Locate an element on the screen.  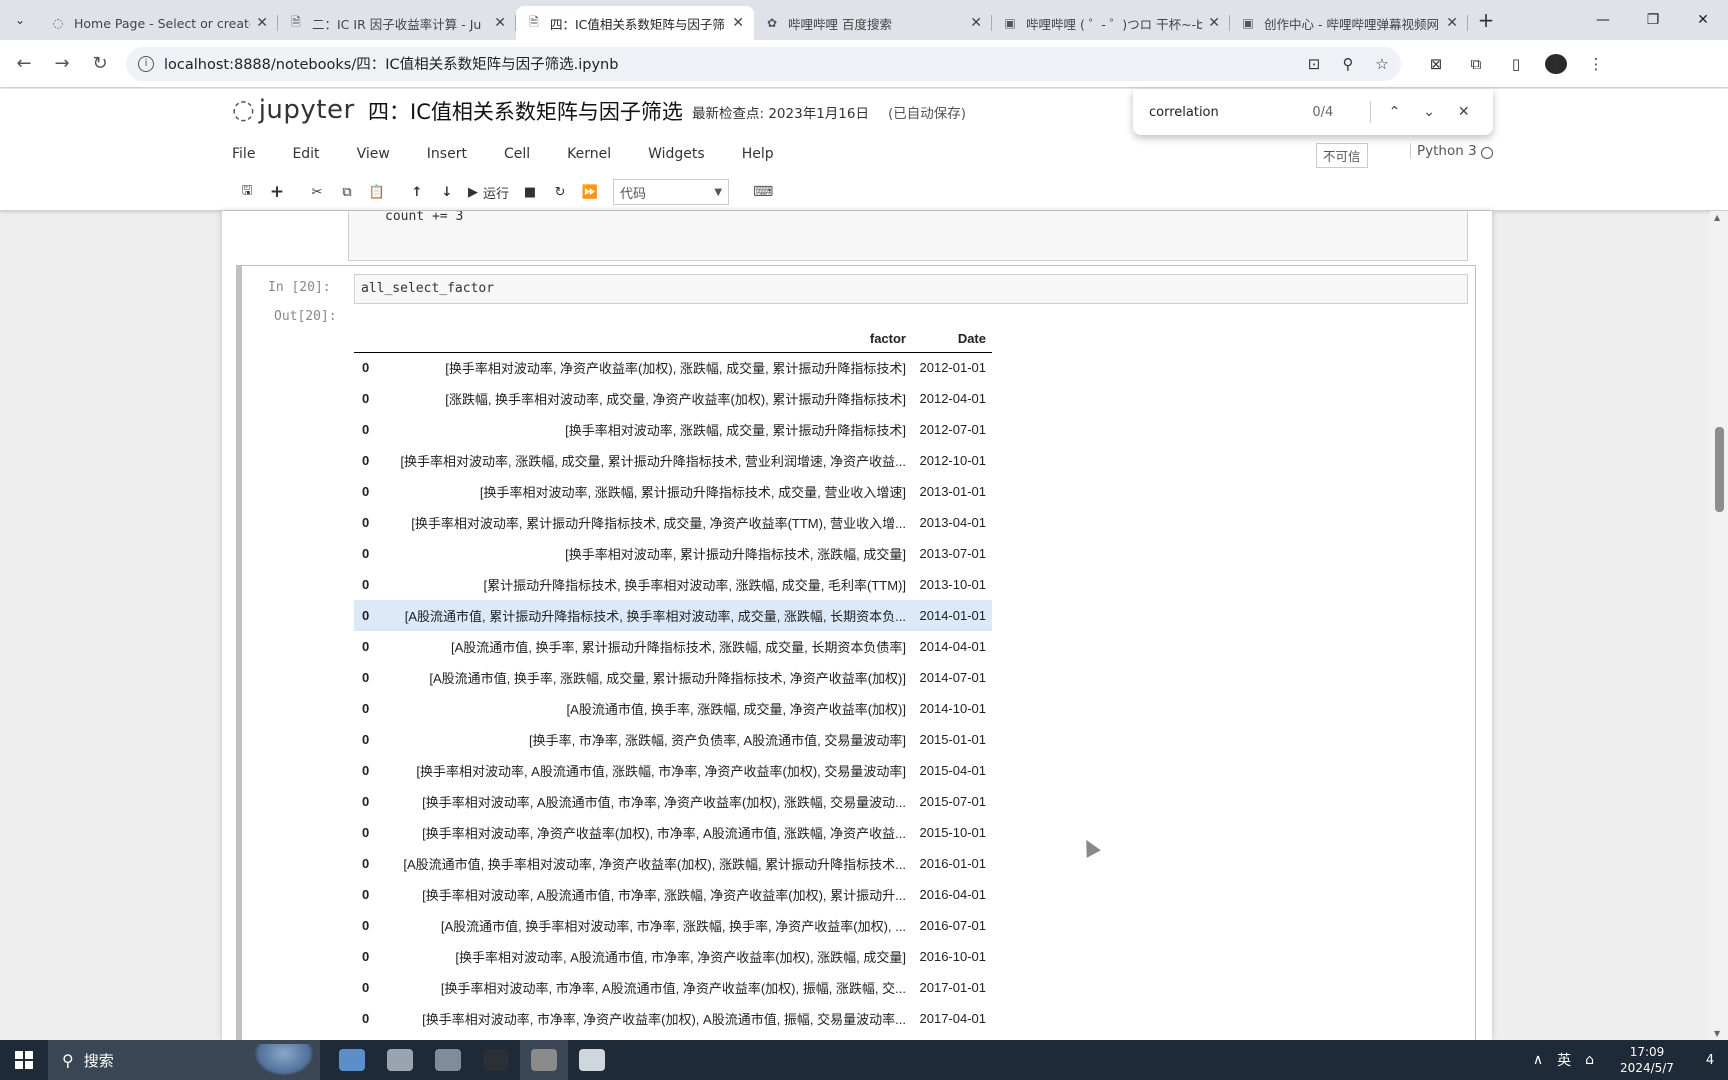
find-in-page-icon: ⊡ is located at coordinates (1314, 64).